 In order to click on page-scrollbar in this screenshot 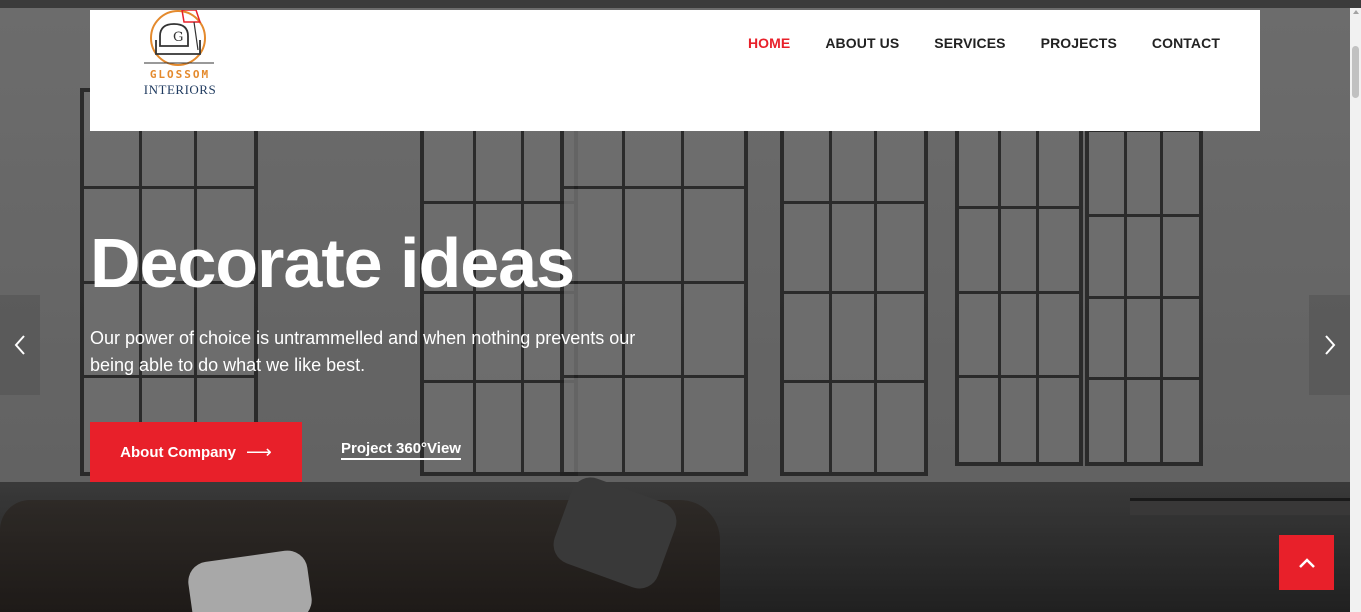, I will do `click(1355, 310)`.